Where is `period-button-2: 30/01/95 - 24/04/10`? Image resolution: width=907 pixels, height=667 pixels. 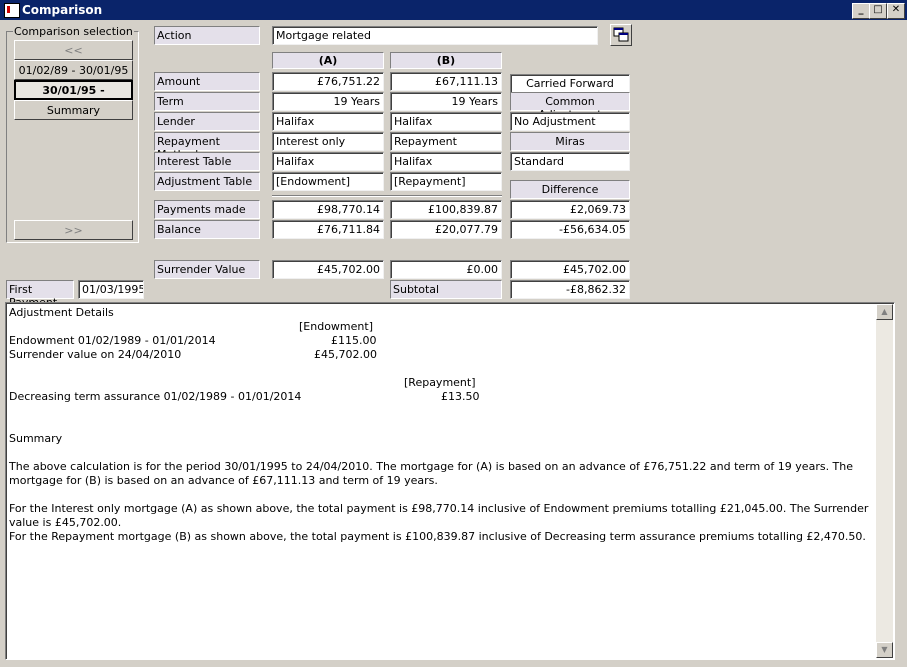
period-button-2: 30/01/95 - 24/04/10 is located at coordinates (73, 95).